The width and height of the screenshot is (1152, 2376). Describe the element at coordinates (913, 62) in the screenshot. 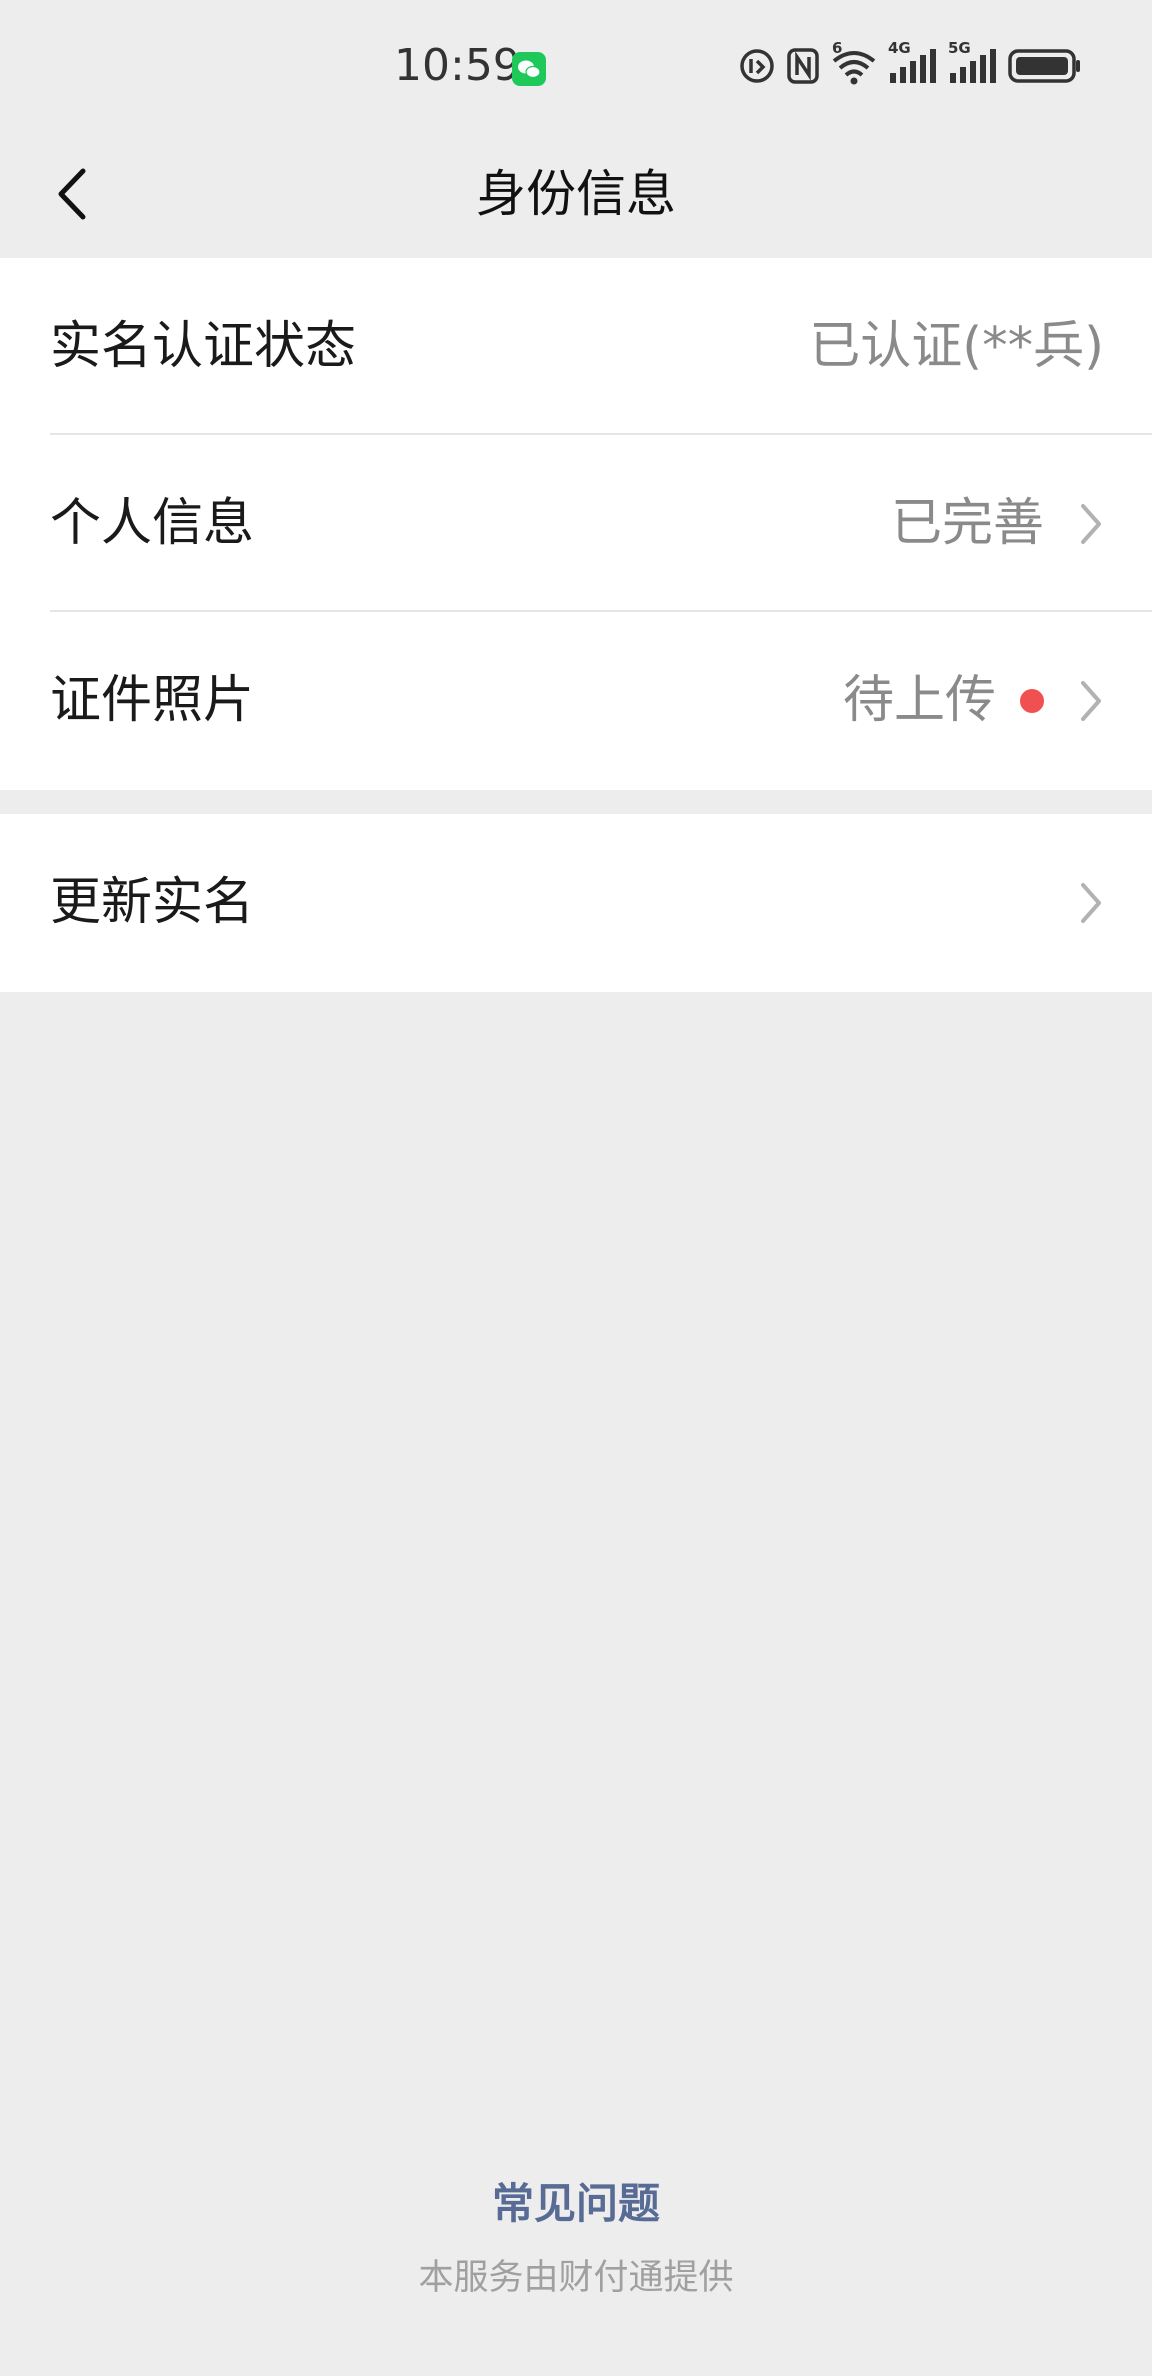

I see `signal-4g-icon: 4G` at that location.